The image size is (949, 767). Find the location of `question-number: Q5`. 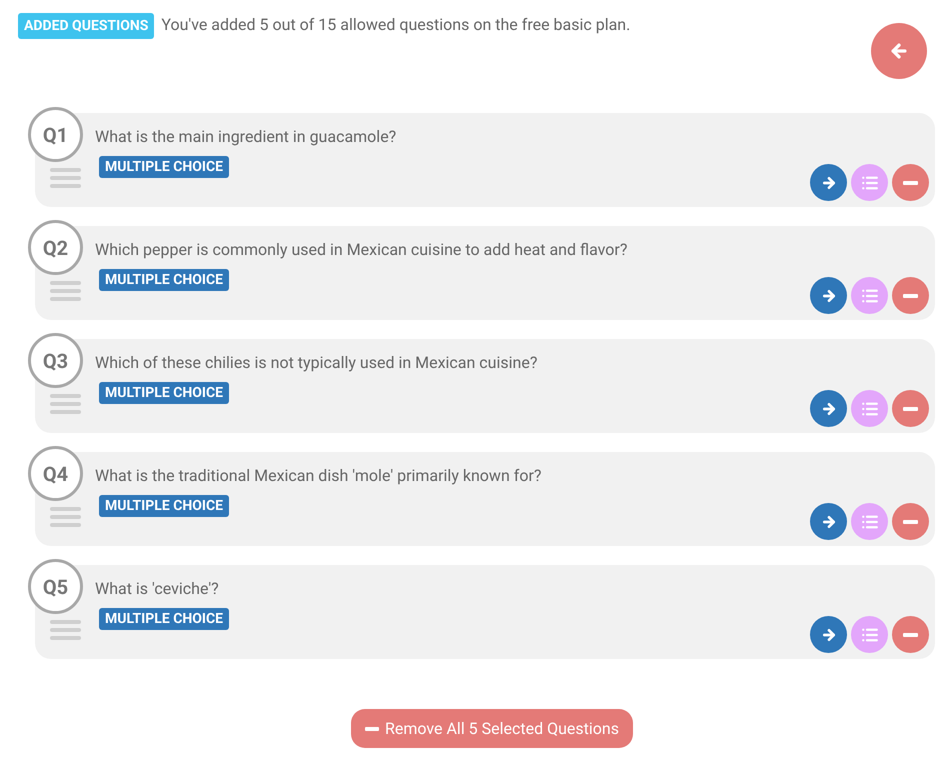

question-number: Q5 is located at coordinates (55, 586).